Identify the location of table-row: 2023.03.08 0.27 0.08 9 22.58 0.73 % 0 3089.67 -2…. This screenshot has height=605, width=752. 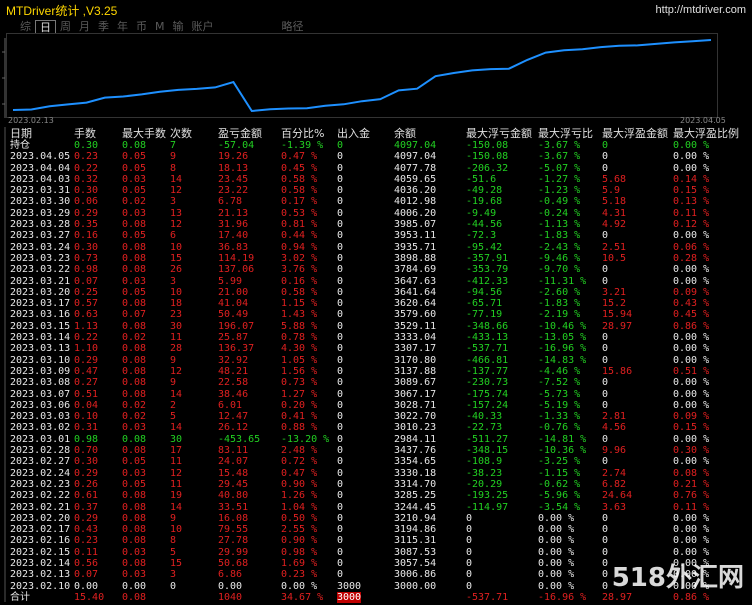
(381, 382).